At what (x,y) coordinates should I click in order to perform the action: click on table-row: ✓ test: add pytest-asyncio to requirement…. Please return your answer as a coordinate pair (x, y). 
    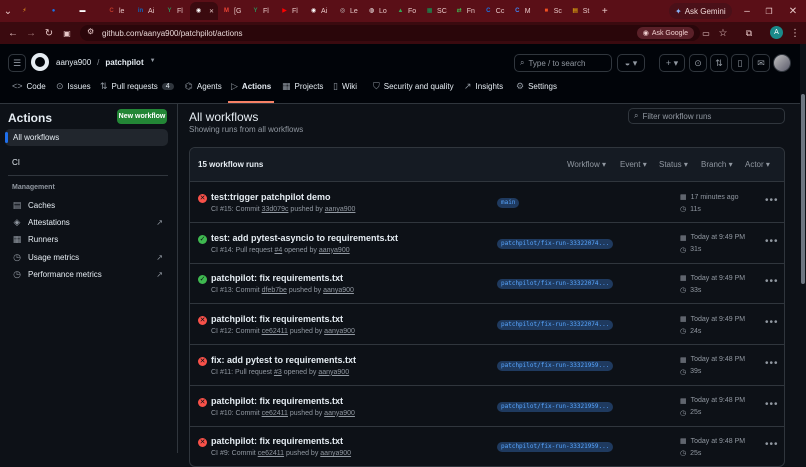
    Looking at the image, I should click on (487, 243).